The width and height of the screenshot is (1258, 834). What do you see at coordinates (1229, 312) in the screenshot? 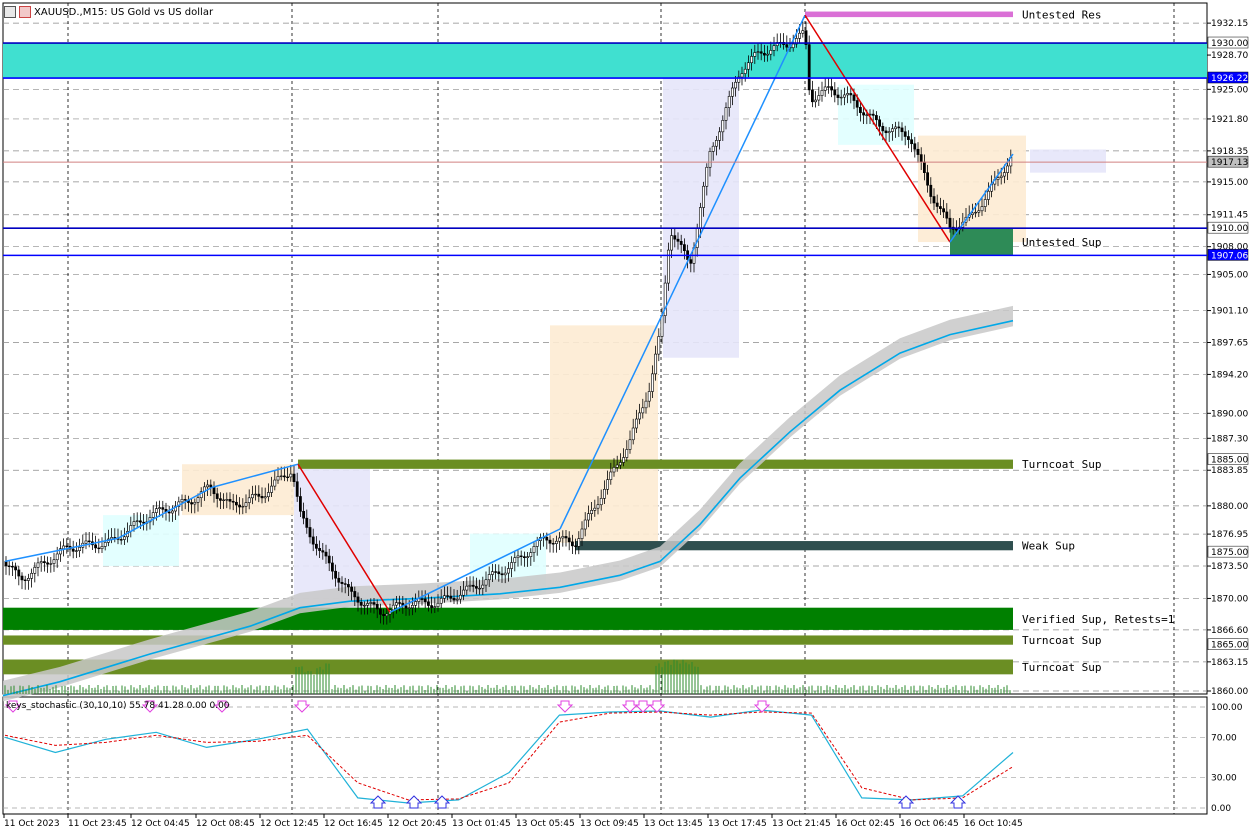
I see `price-tick-label: 1901.10` at bounding box center [1229, 312].